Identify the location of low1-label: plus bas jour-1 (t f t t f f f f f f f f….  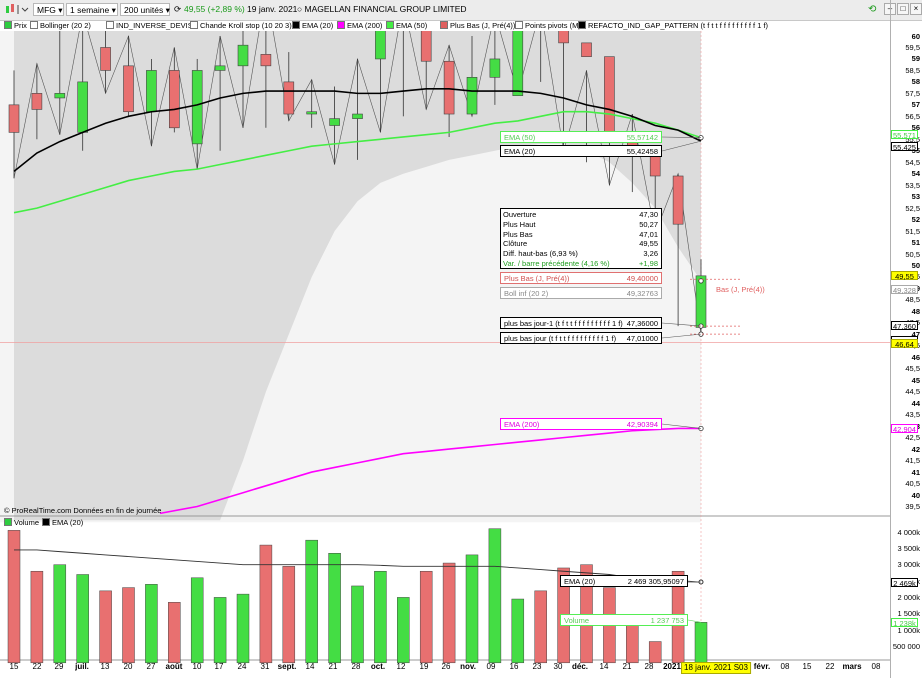
(581, 323).